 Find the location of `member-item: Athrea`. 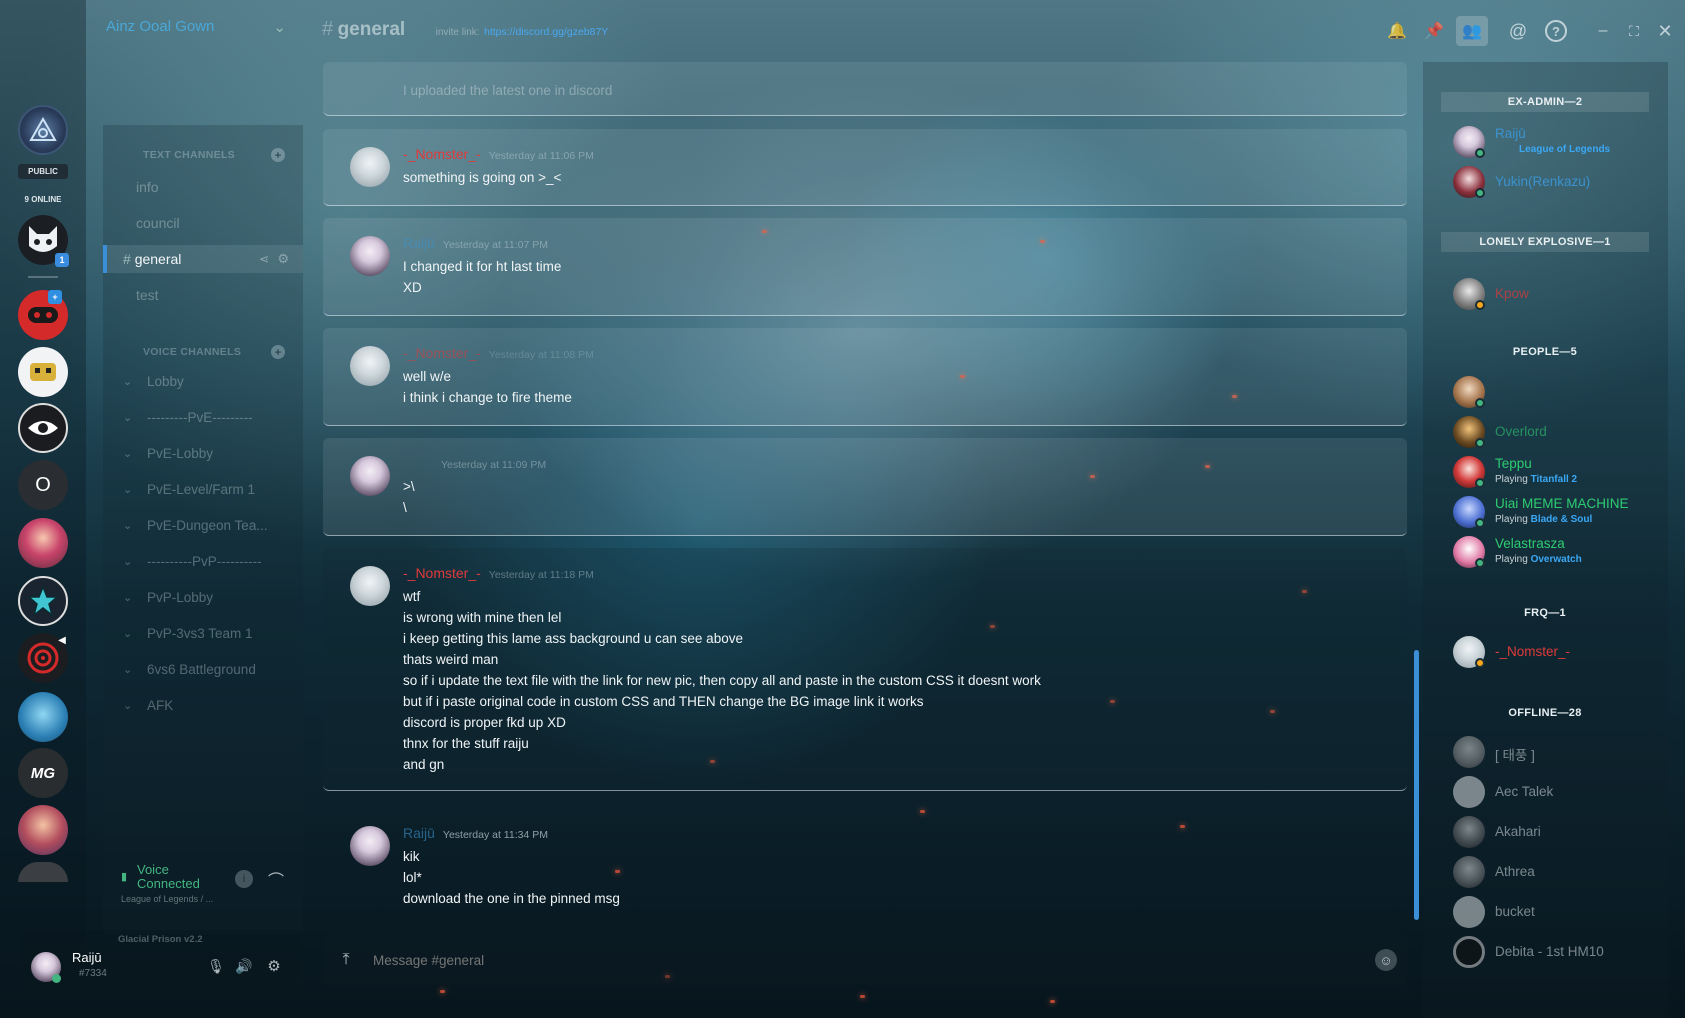

member-item: Athrea is located at coordinates (1558, 872).